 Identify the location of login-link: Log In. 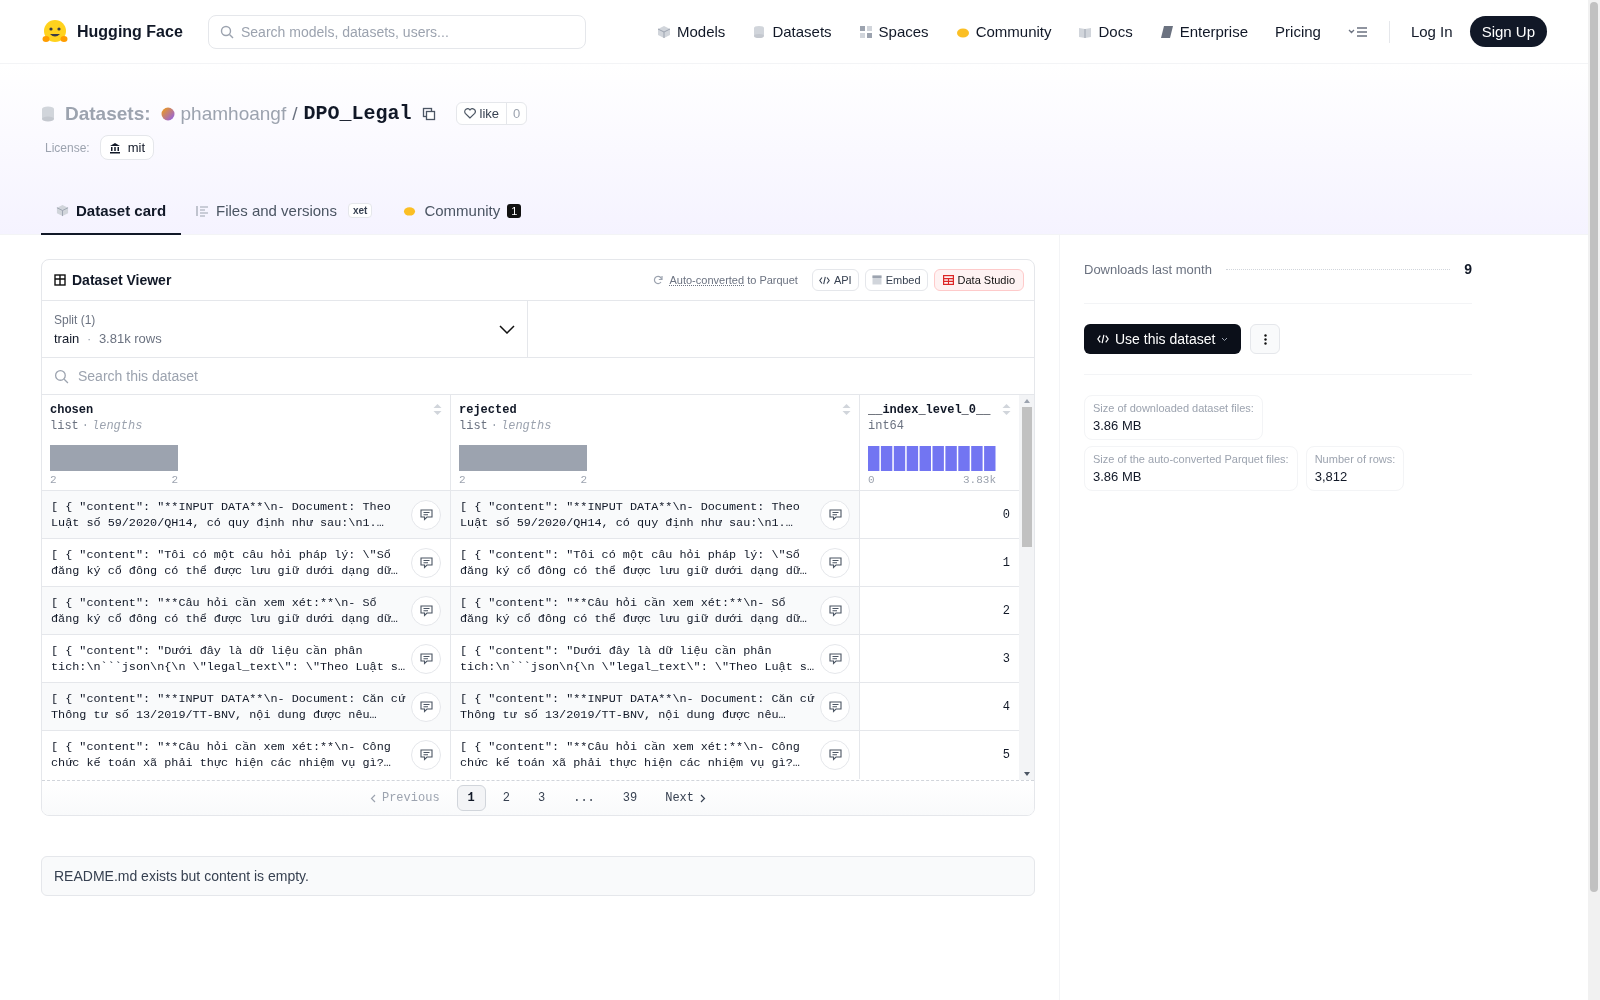
(1431, 31).